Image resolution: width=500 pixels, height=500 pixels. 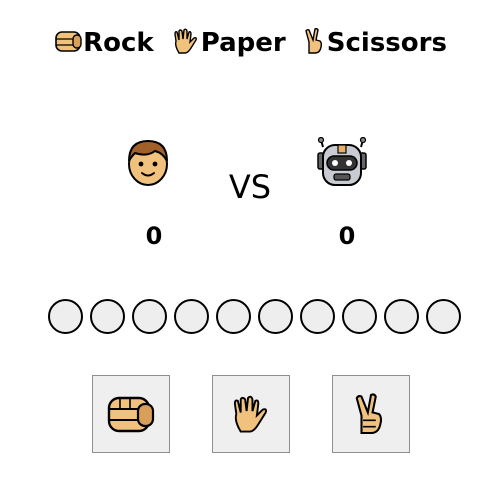 I want to click on game-title: Rock Paper Scissors, so click(x=250, y=42).